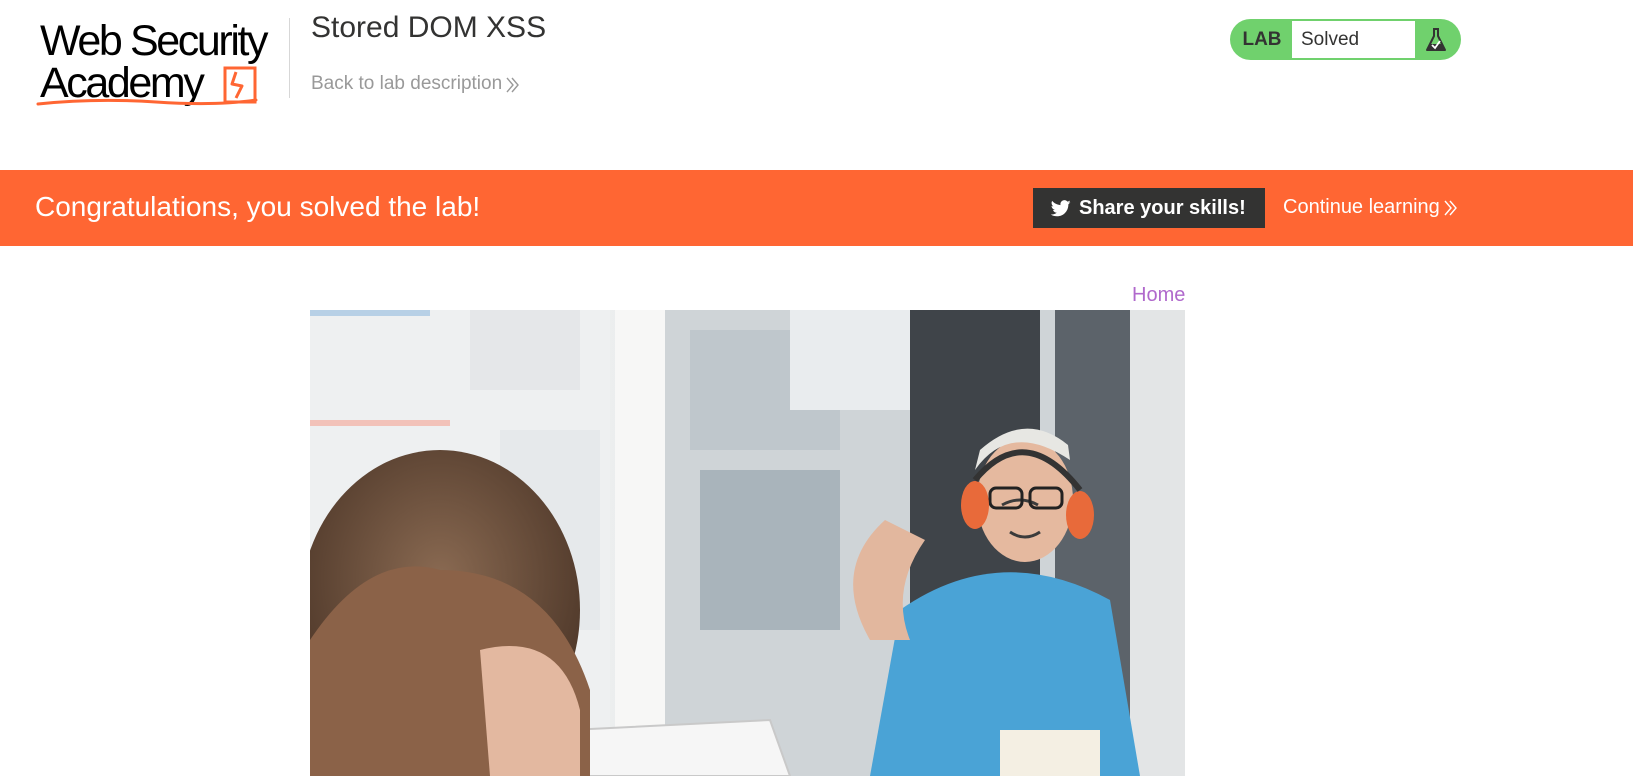  I want to click on header-divider, so click(289, 58).